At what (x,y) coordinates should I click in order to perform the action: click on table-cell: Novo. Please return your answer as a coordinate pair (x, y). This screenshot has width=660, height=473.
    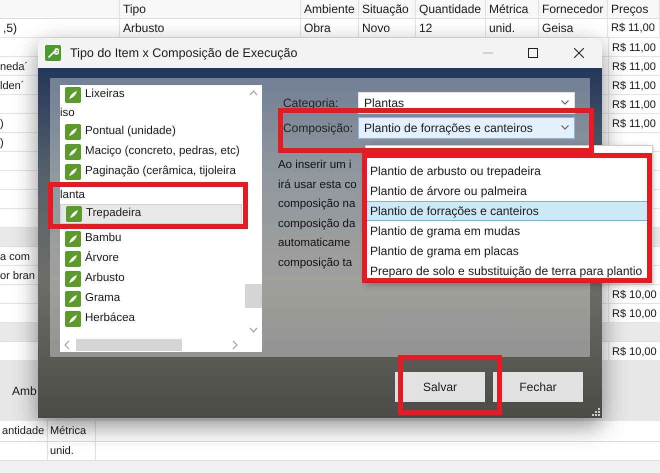
    Looking at the image, I should click on (387, 28).